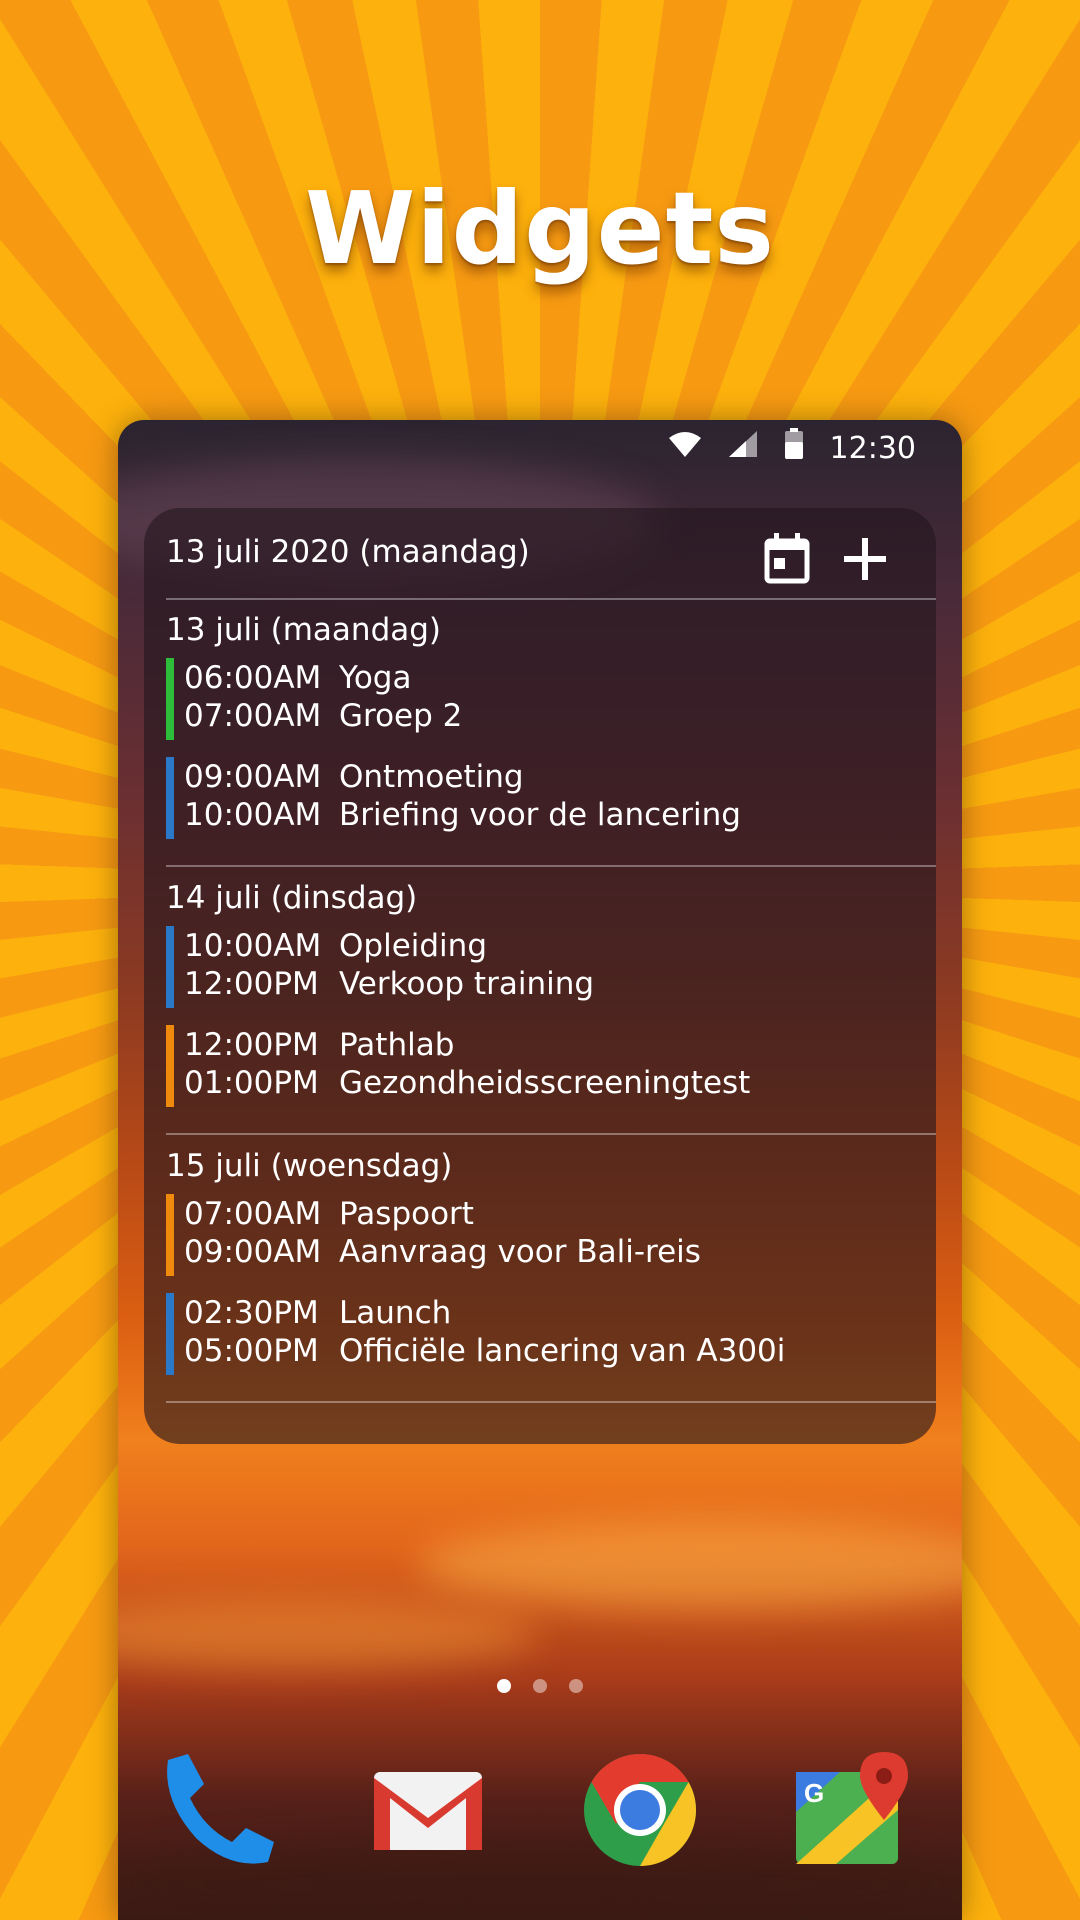 This screenshot has height=1920, width=1080. Describe the element at coordinates (536, 699) in the screenshot. I see `event-item: 06:00AM Yoga 07:00AM Groep 2` at that location.